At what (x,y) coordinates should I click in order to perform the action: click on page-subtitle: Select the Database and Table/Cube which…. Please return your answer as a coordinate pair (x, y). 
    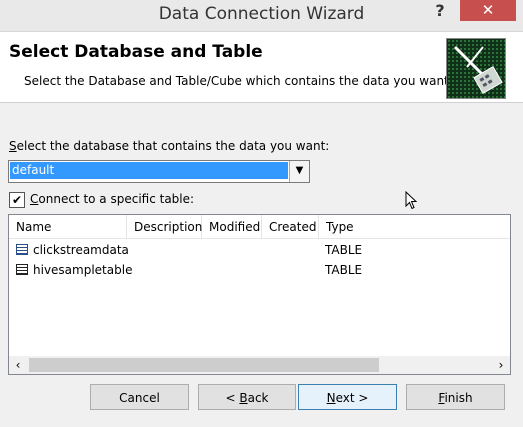
    Looking at the image, I should click on (238, 81).